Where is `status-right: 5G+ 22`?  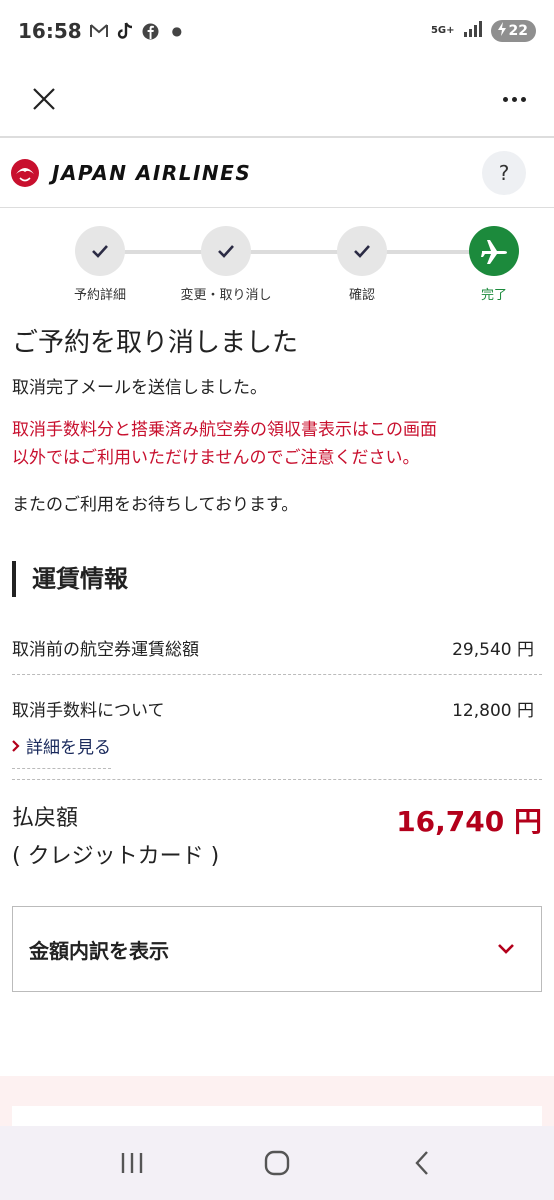 status-right: 5G+ 22 is located at coordinates (483, 31).